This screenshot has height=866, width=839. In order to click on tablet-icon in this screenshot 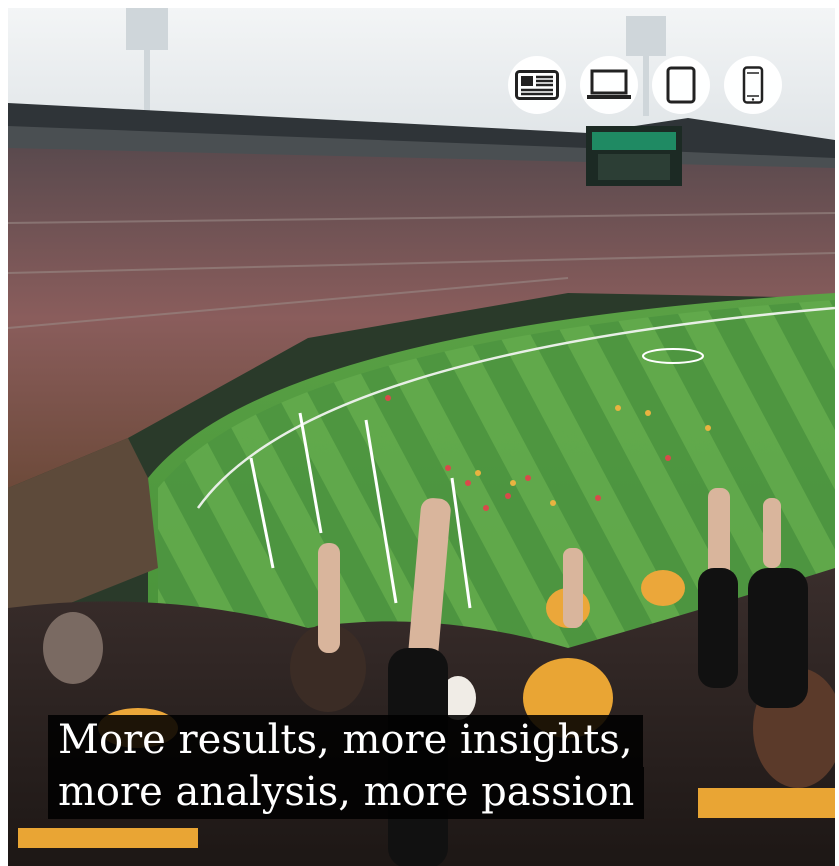, I will do `click(681, 85)`.